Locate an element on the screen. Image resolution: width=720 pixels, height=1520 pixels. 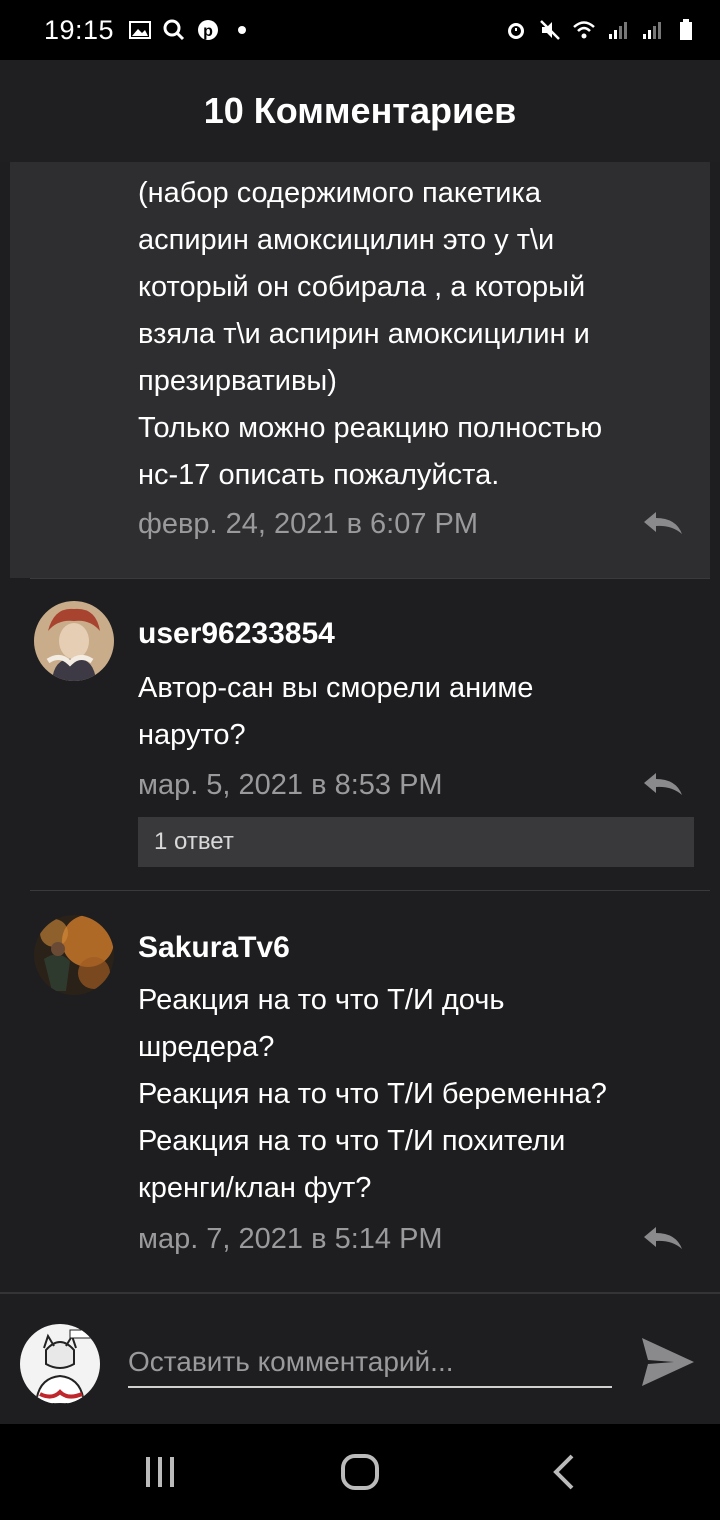
comment-text: Автор-сан вы сморели аниме наруто? is located at coordinates (336, 711).